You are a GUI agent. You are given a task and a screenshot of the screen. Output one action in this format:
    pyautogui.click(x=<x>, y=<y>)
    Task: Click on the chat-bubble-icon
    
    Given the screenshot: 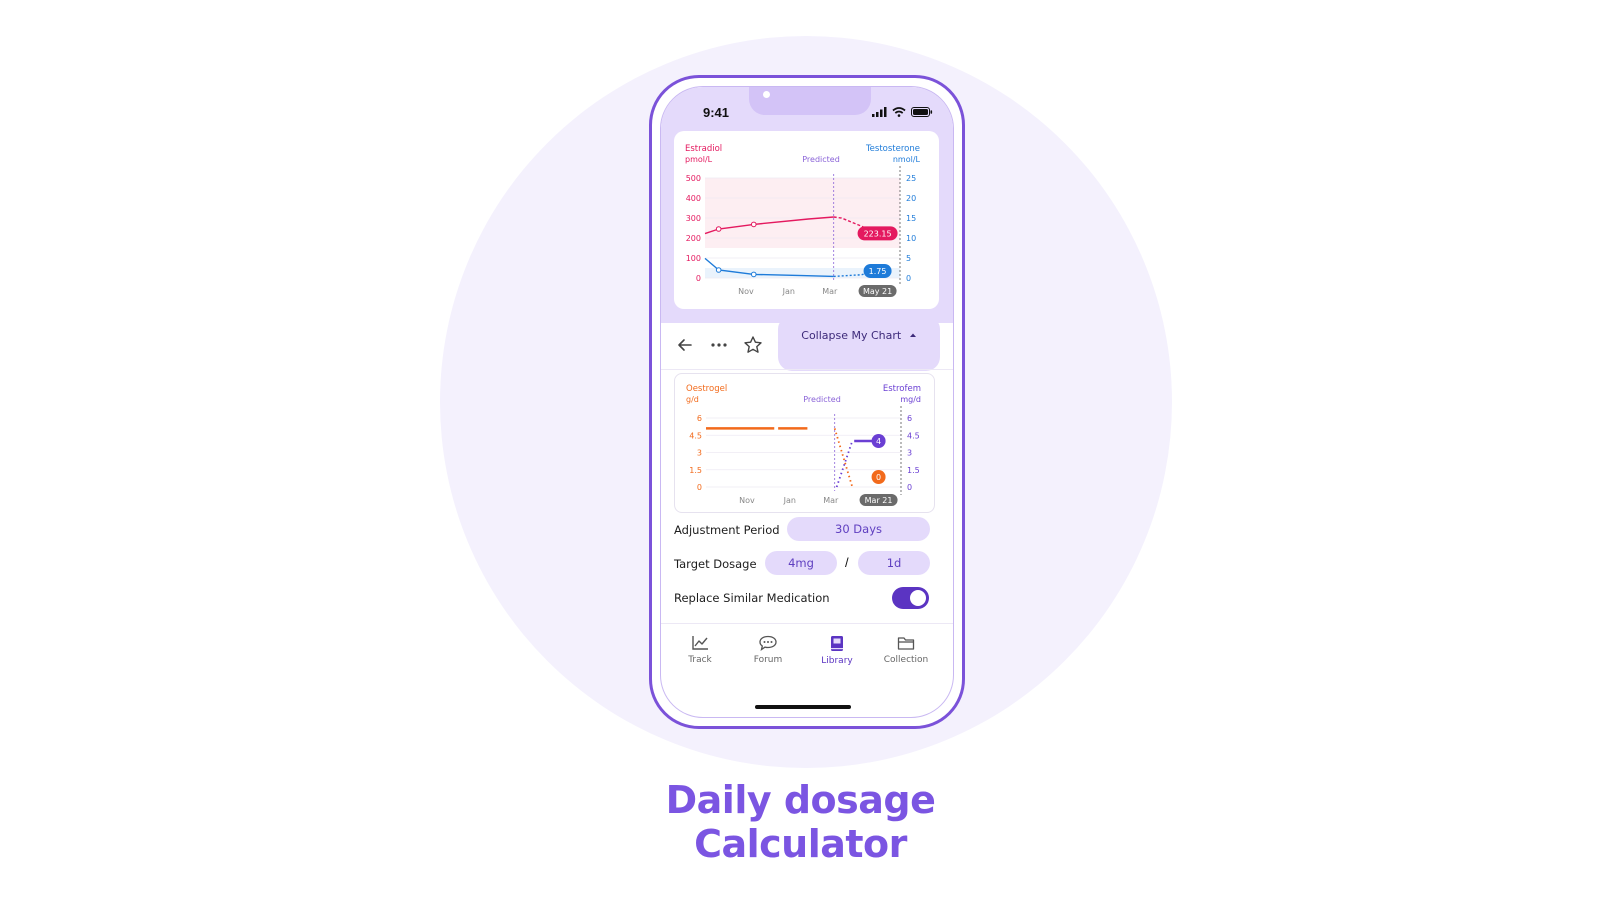 What is the action you would take?
    pyautogui.click(x=768, y=643)
    